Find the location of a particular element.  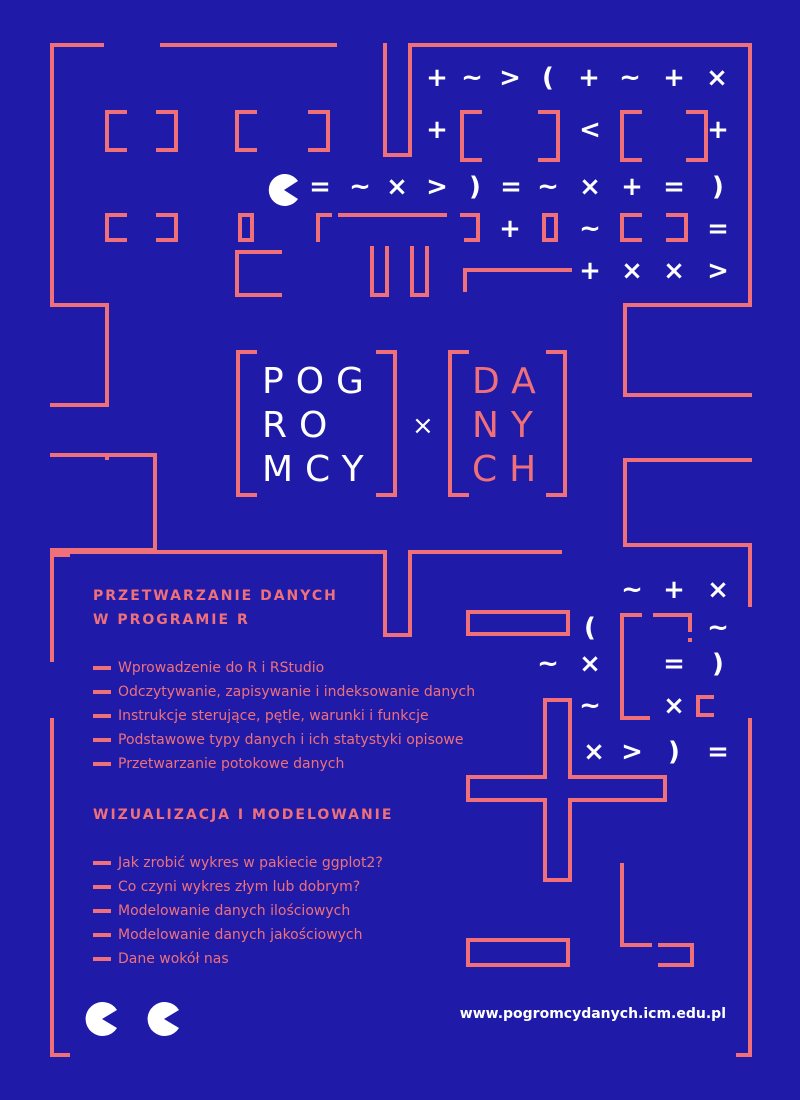

section1-heading-line2: W PROGRAMIE R is located at coordinates (171, 620).